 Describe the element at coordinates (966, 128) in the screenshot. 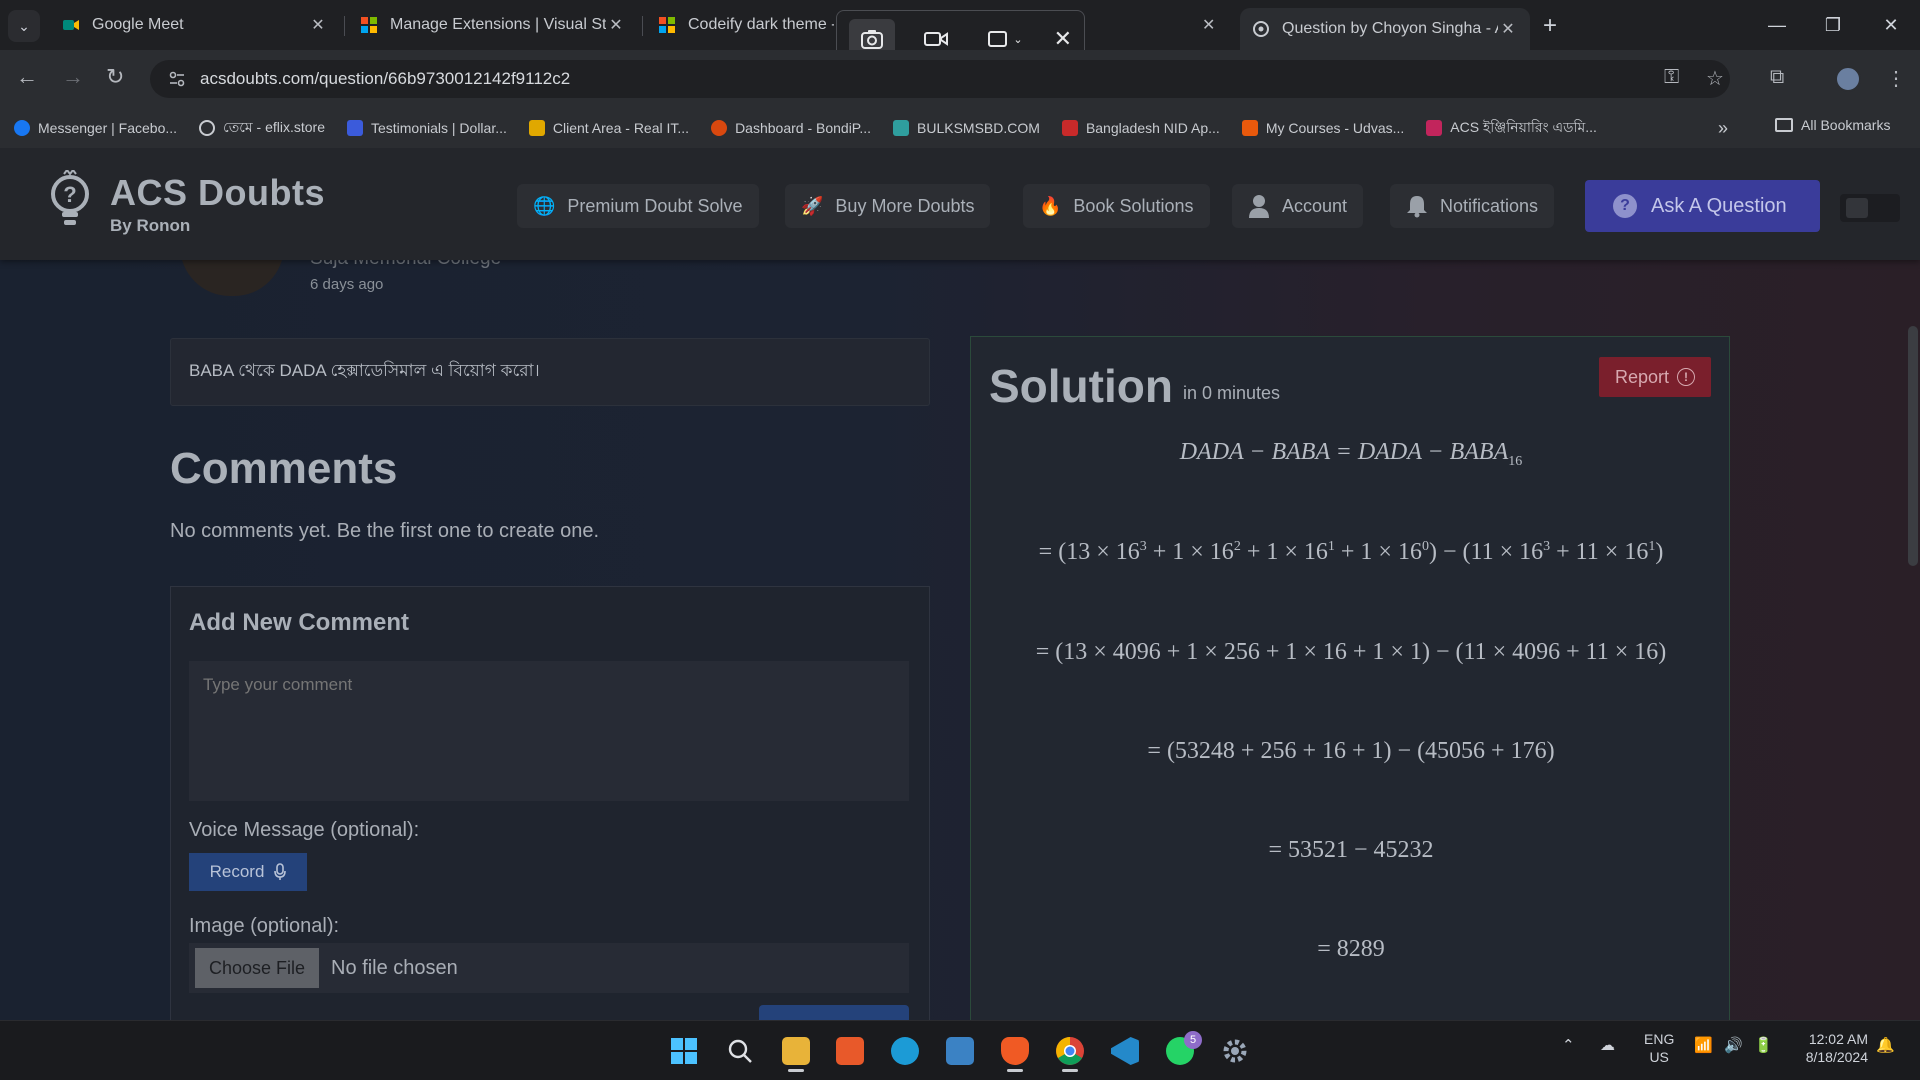

I see `bookmark-item: BULKSMSBD.COM` at that location.